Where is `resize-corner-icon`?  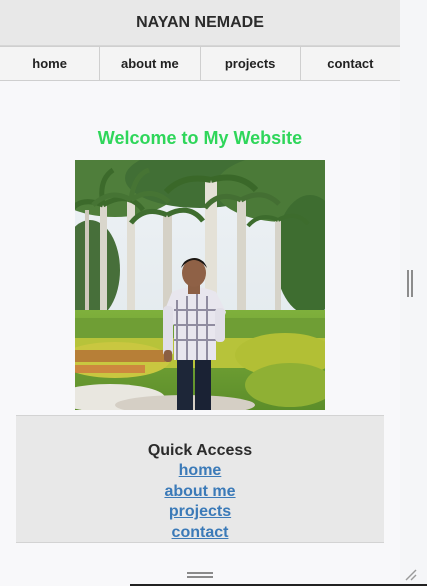
resize-corner-icon is located at coordinates (410, 574).